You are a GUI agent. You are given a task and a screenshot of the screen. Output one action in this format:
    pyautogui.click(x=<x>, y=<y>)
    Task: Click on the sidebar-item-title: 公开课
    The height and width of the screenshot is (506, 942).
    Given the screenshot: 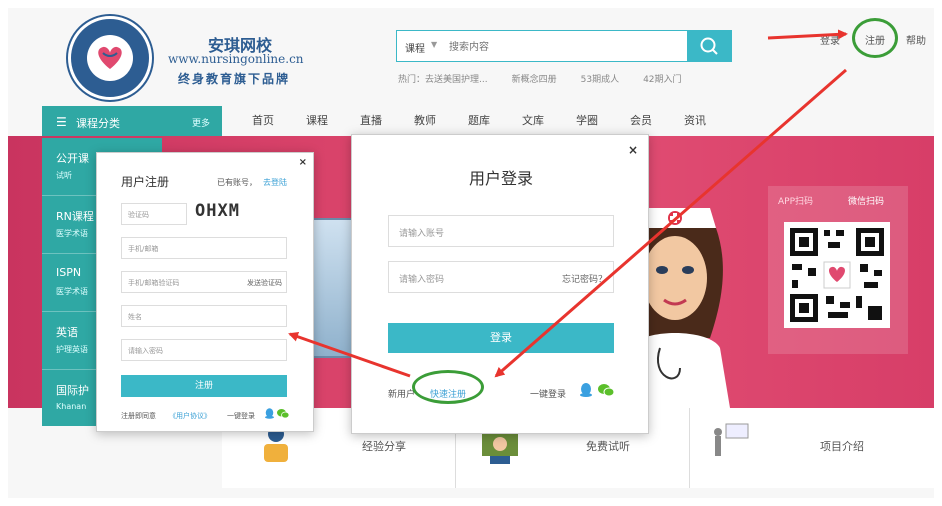 What is the action you would take?
    pyautogui.click(x=72, y=158)
    